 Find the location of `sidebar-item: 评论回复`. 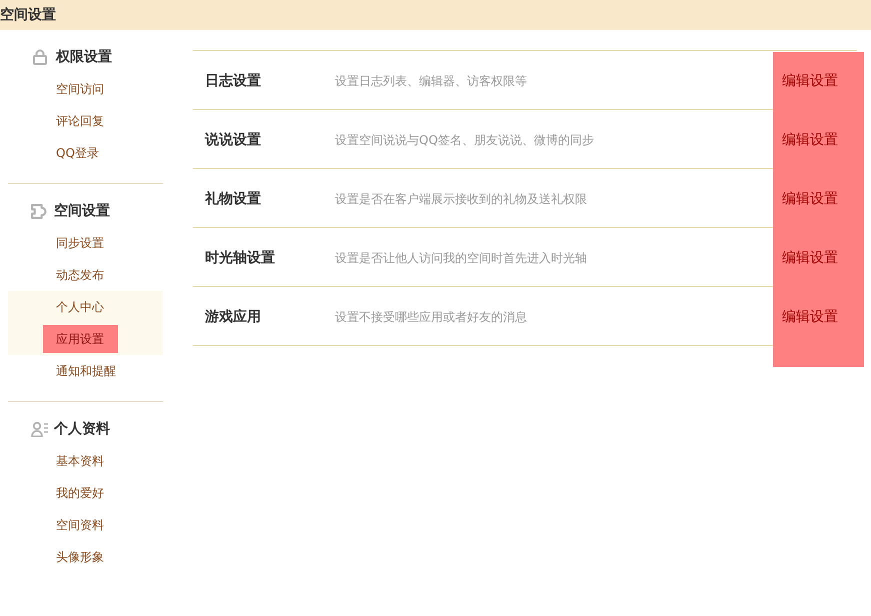

sidebar-item: 评论回复 is located at coordinates (80, 121).